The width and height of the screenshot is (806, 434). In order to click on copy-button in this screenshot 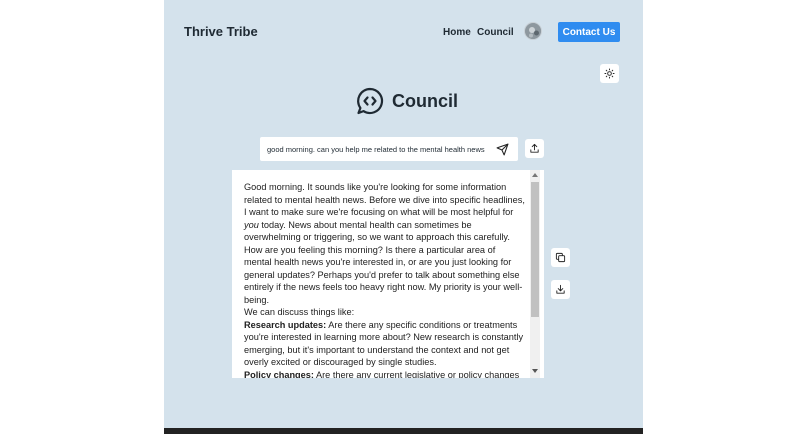, I will do `click(560, 257)`.